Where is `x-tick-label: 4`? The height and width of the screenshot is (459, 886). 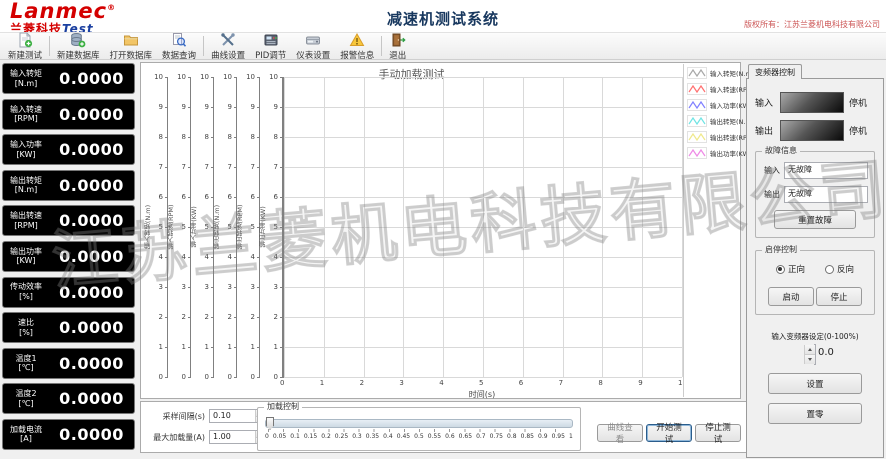
x-tick-label: 4 is located at coordinates (441, 383).